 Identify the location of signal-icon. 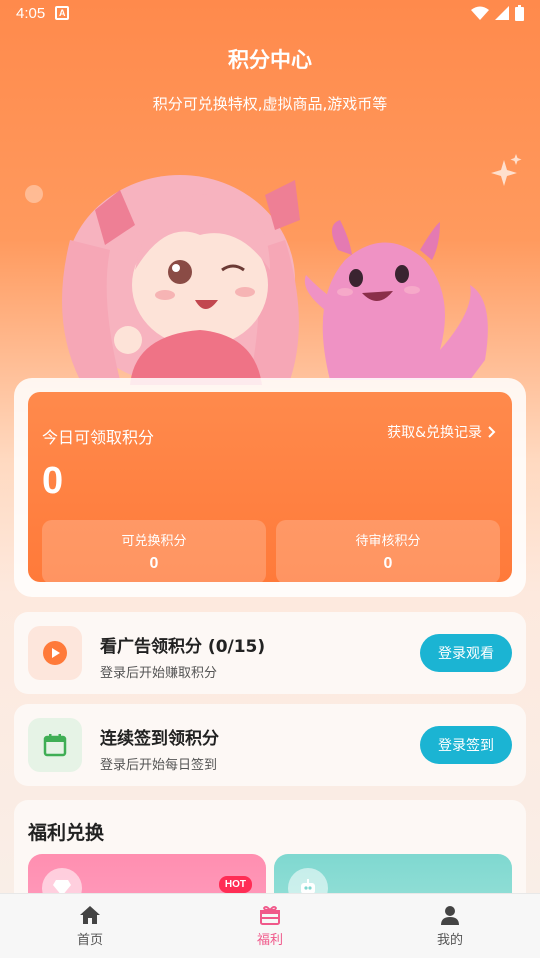
(502, 13).